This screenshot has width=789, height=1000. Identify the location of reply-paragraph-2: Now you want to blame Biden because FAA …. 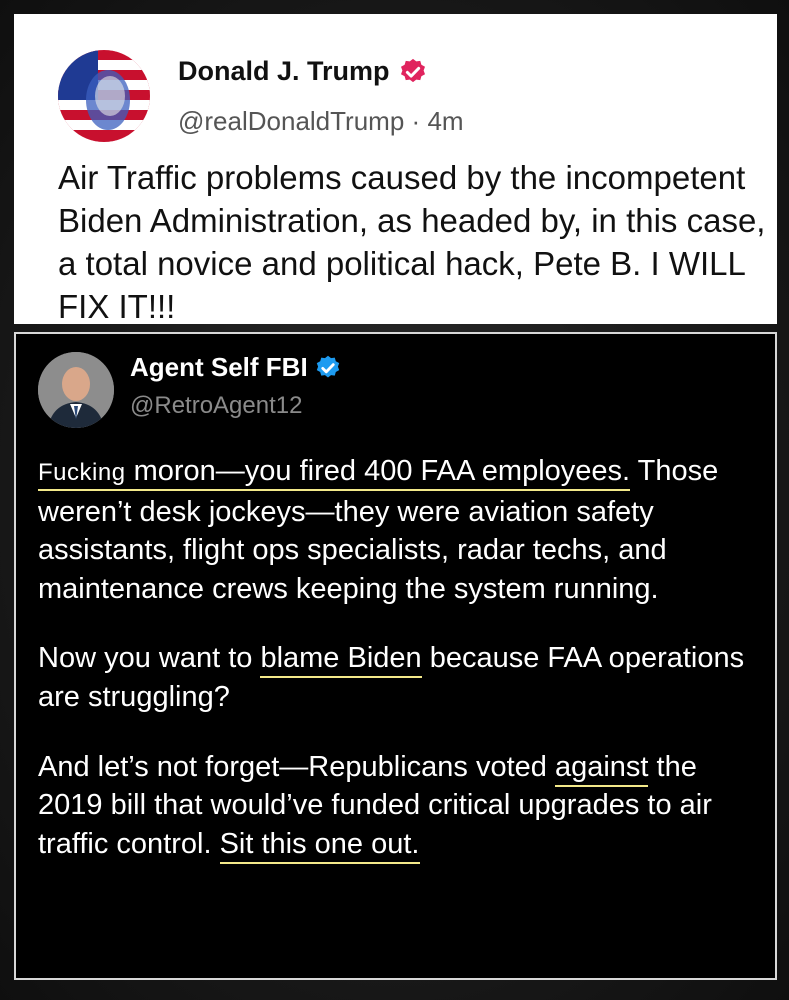
(403, 677).